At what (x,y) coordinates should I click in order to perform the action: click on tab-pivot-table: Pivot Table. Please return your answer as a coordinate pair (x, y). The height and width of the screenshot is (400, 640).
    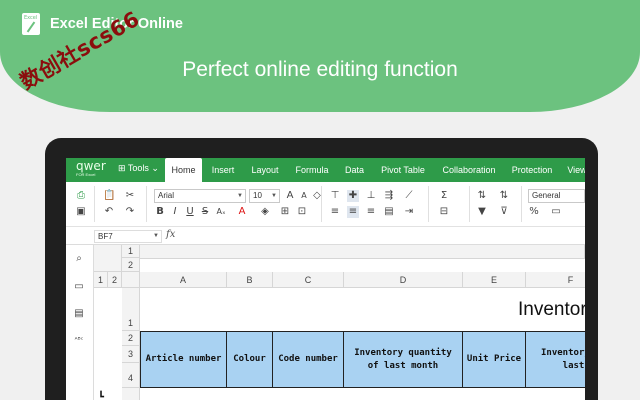
    Looking at the image, I should click on (403, 170).